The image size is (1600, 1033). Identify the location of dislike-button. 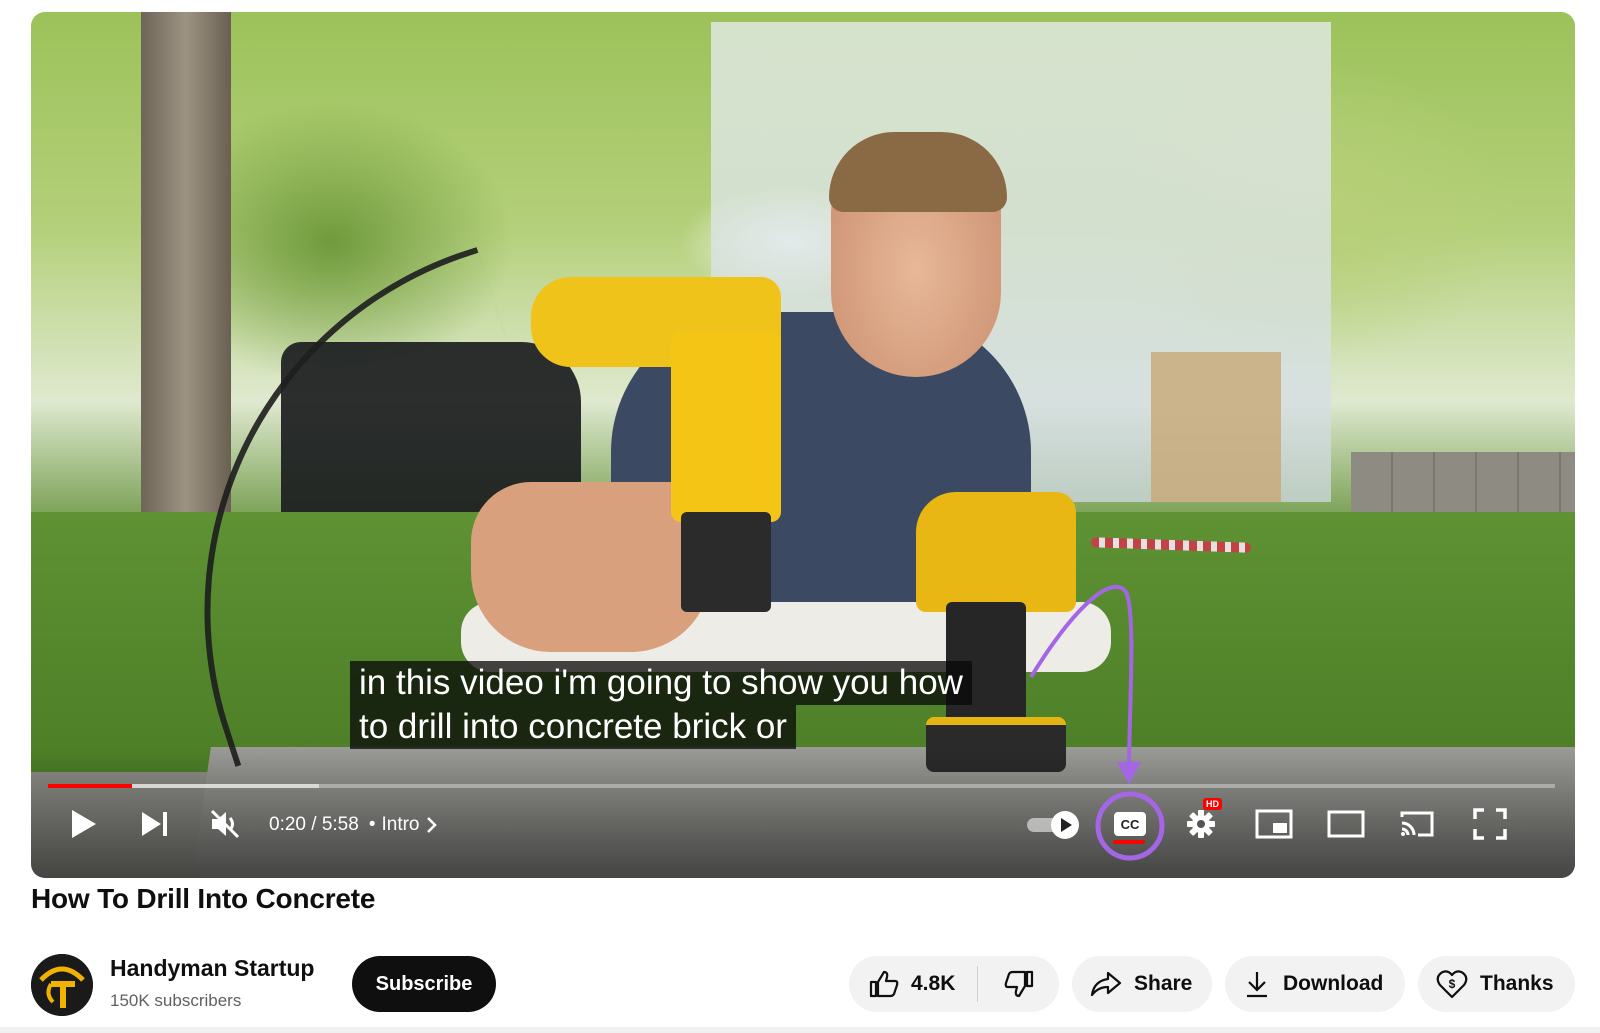
(1018, 984).